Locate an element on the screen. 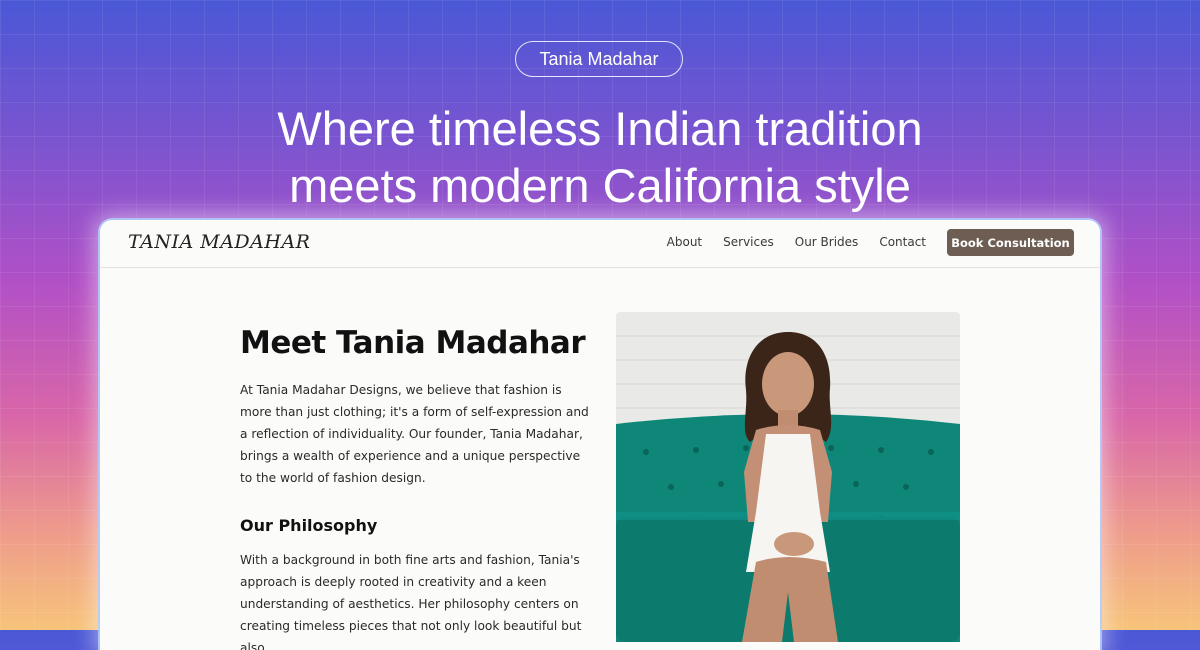  nav-link-our-brides: Our Brides is located at coordinates (827, 242).